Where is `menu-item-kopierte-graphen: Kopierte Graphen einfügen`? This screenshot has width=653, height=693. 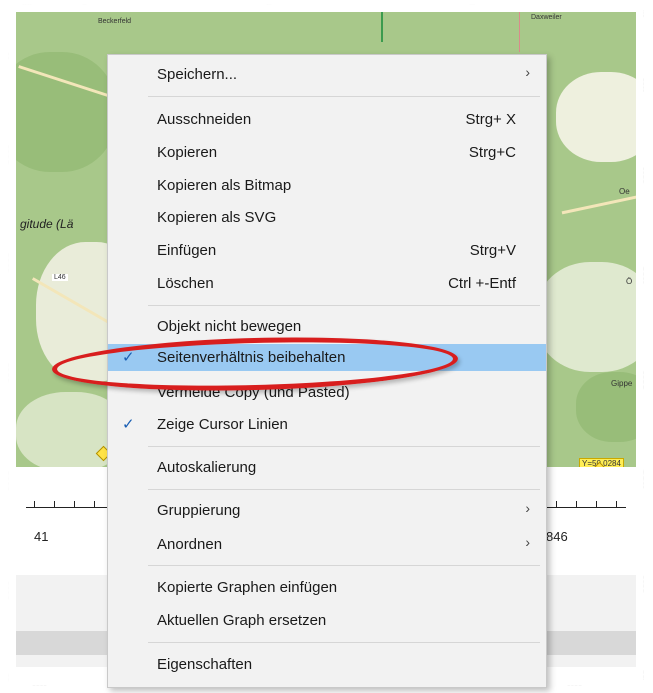 menu-item-kopierte-graphen: Kopierte Graphen einfügen is located at coordinates (327, 587).